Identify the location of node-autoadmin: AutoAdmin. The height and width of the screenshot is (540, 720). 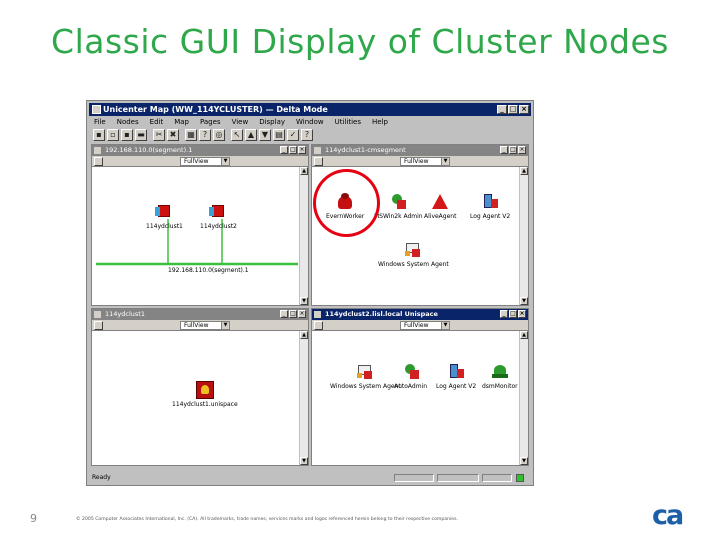
(410, 376).